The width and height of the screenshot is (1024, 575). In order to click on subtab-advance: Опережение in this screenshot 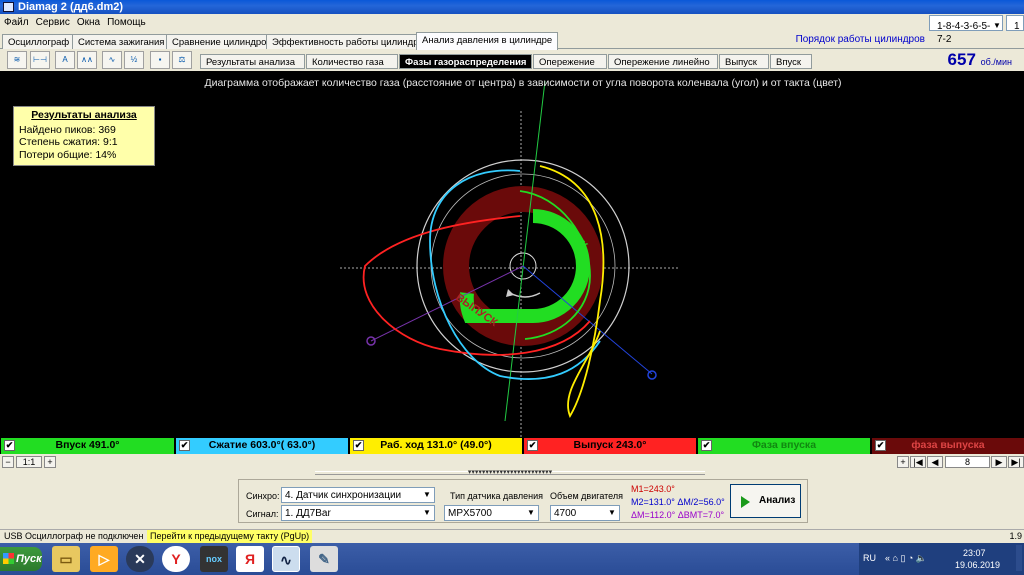, I will do `click(570, 61)`.